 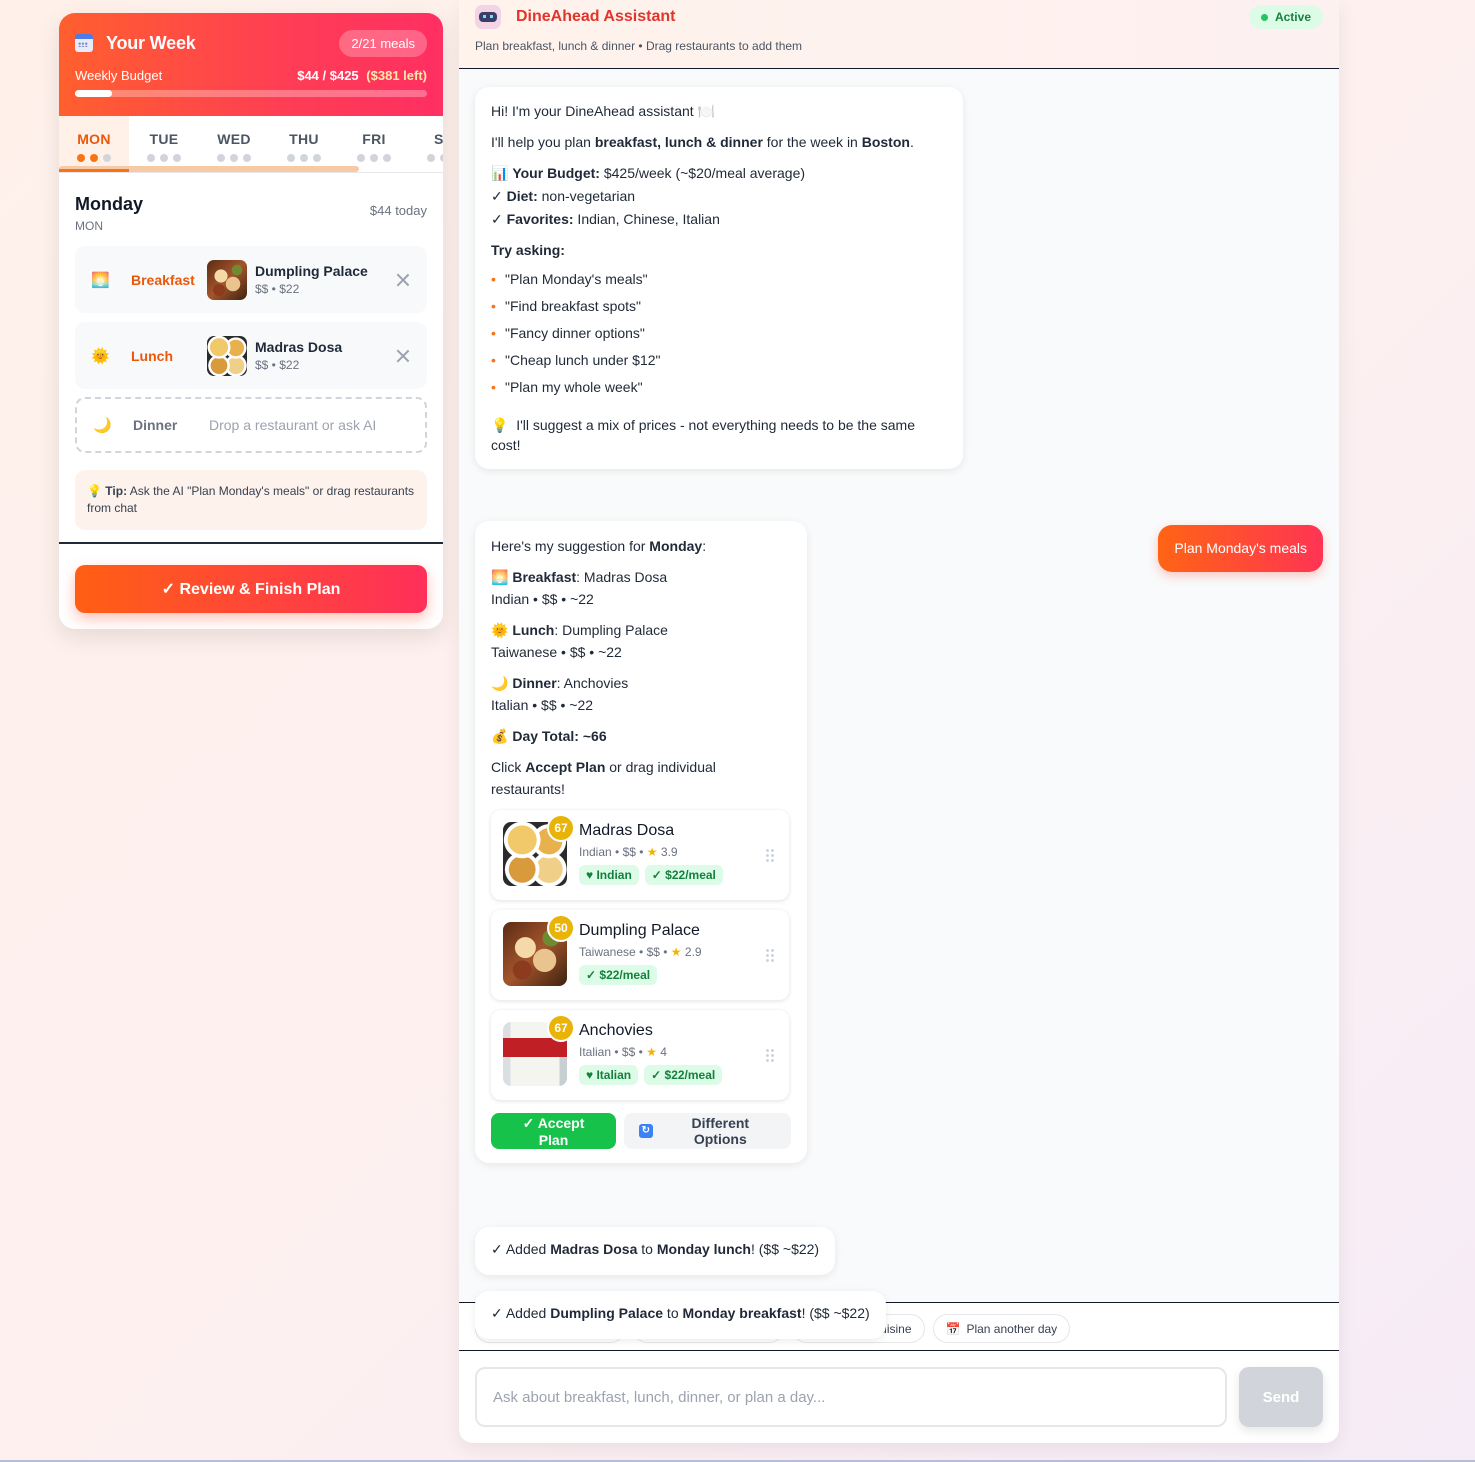 I want to click on accept-plan-button: ✓ Accept Plan, so click(x=553, y=1131).